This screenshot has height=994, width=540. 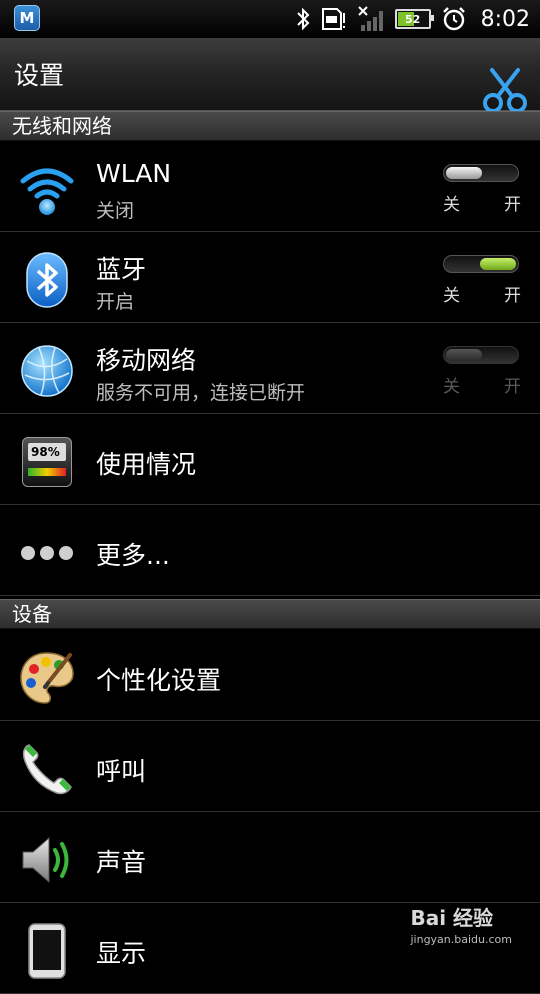 What do you see at coordinates (47, 371) in the screenshot?
I see `globe-icon` at bounding box center [47, 371].